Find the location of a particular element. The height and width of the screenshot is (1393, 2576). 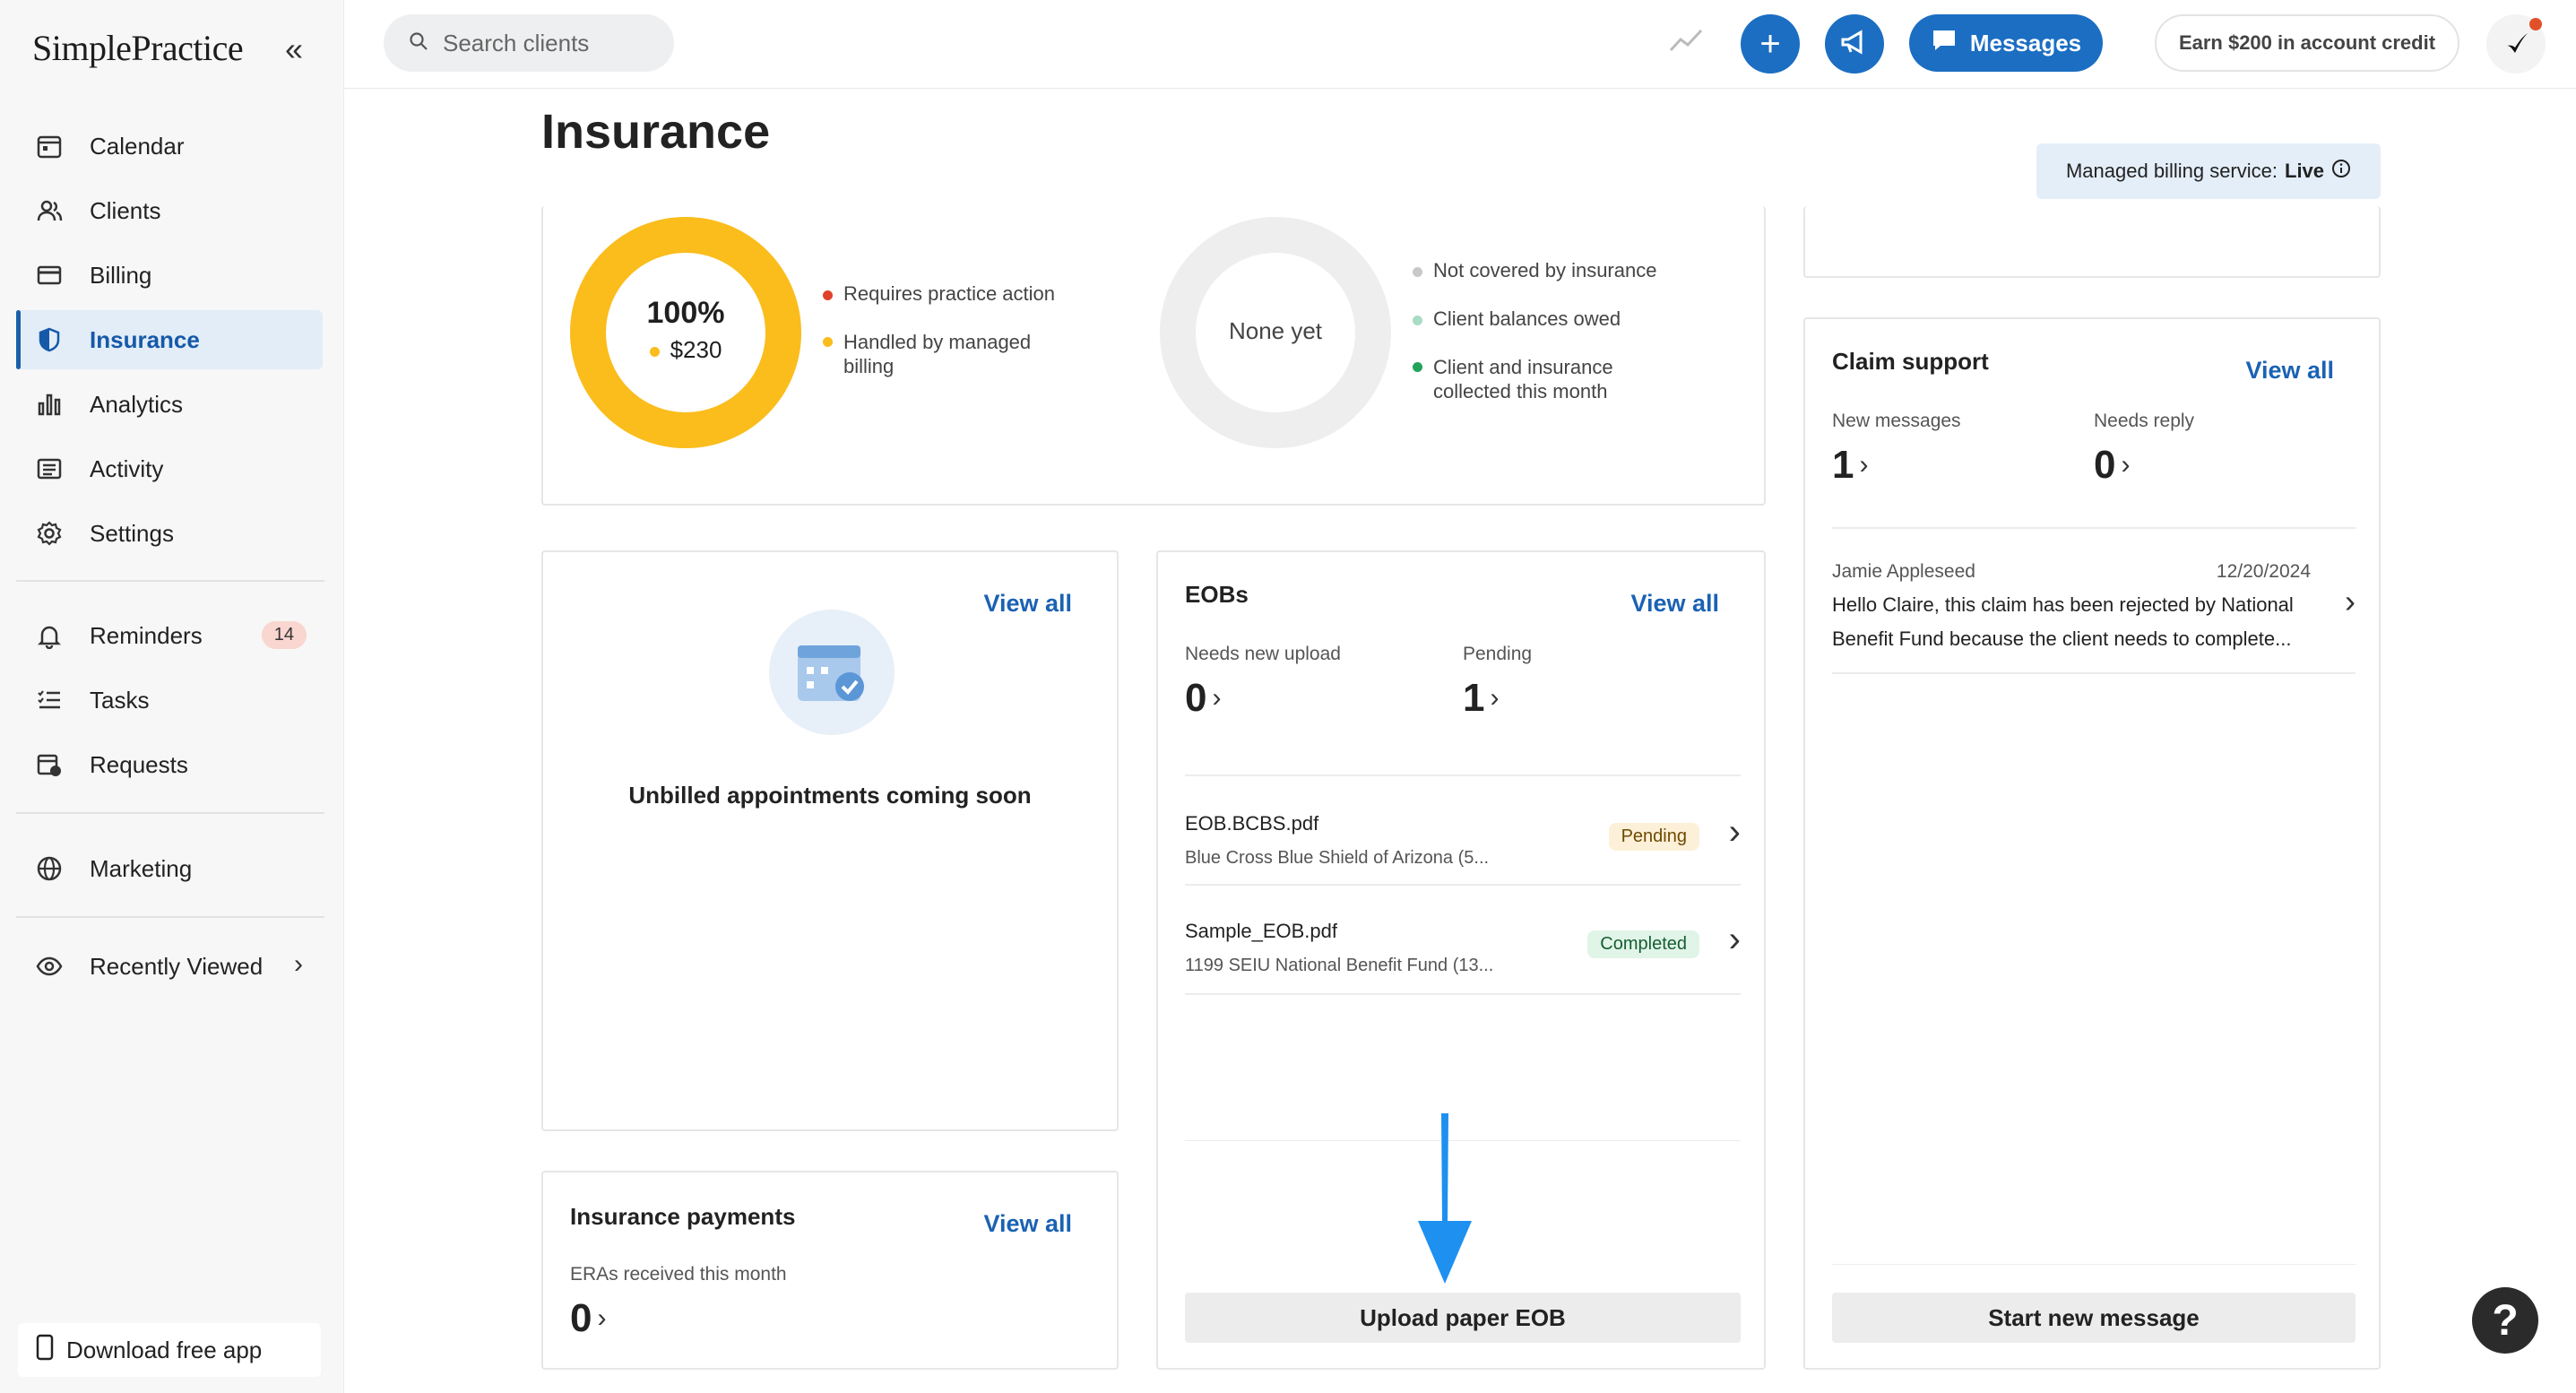

legend-item: Client balances owed is located at coordinates (1517, 319).